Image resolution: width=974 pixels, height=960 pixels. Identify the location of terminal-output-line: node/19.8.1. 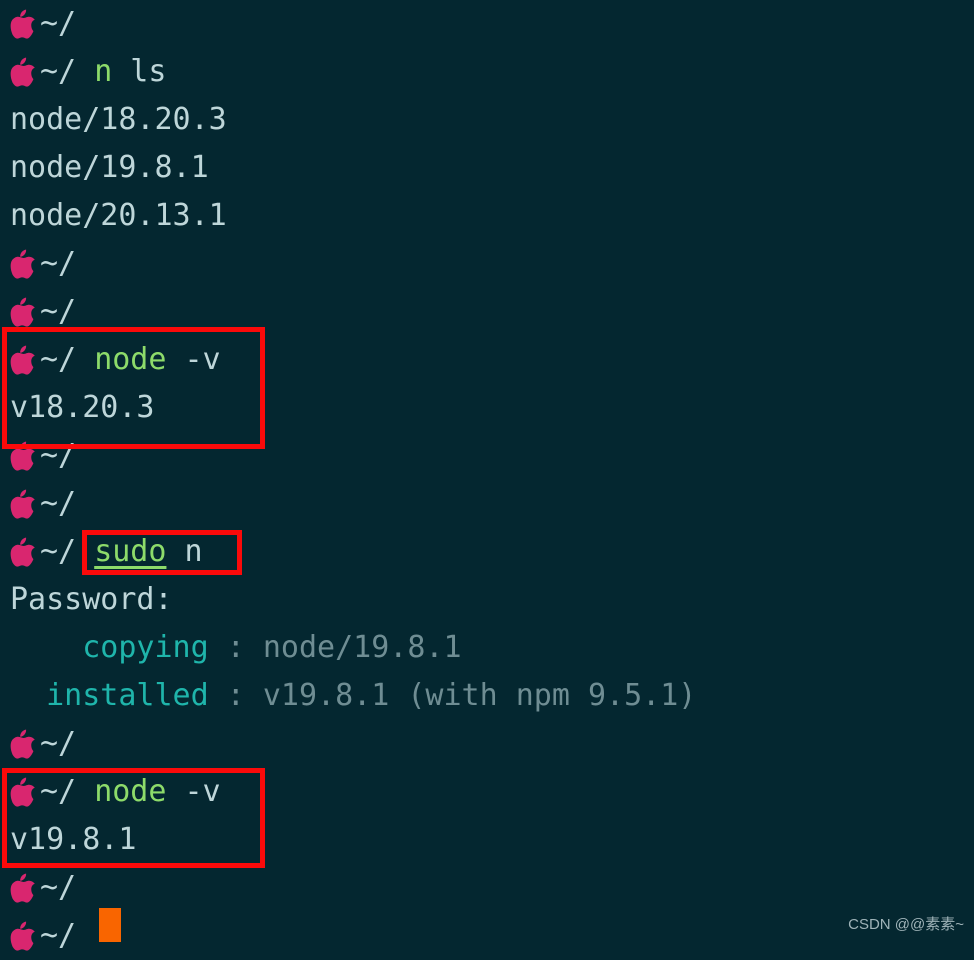
(487, 168).